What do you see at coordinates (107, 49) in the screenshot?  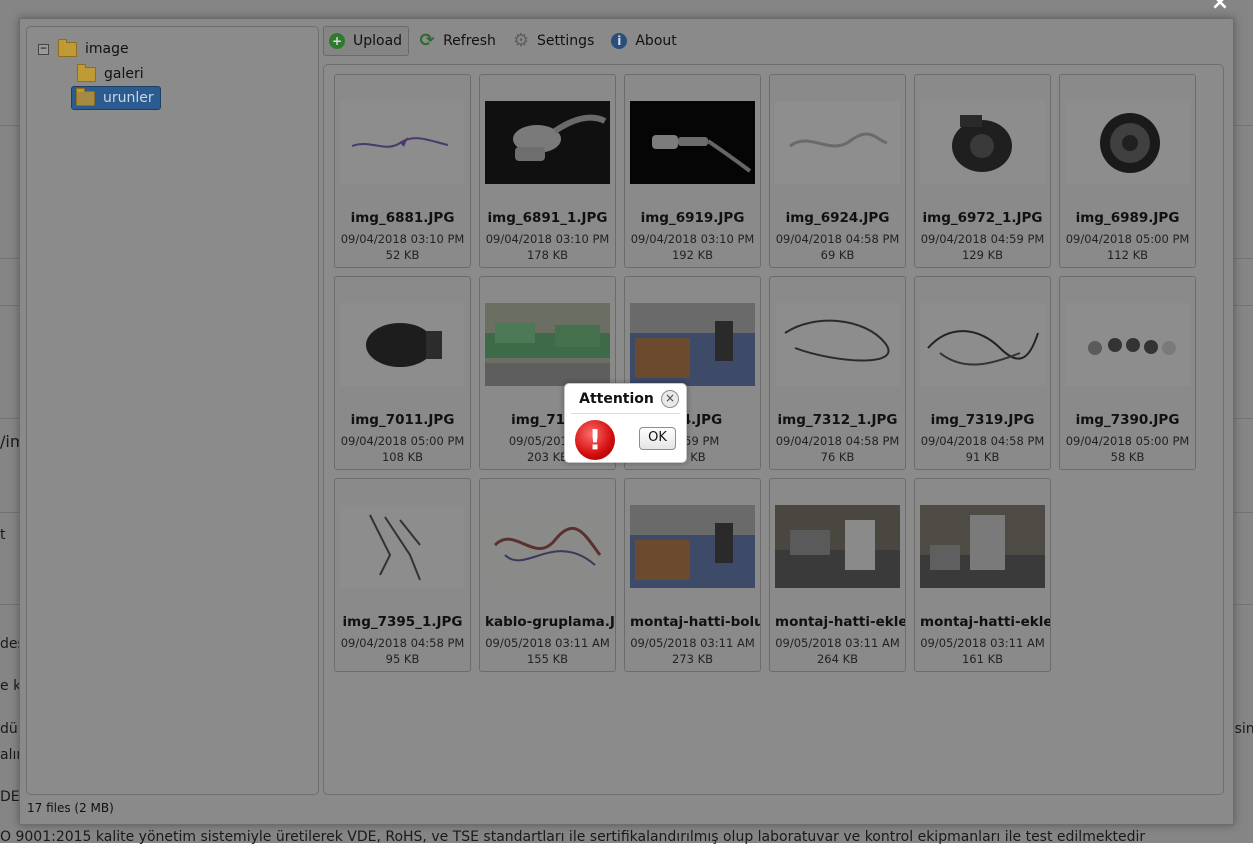 I see `tree-node-label: image` at bounding box center [107, 49].